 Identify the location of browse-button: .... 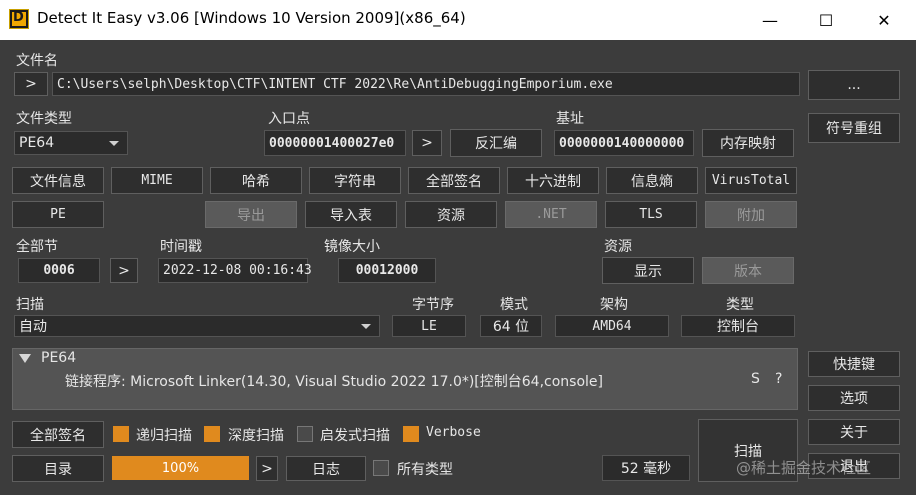
(854, 85).